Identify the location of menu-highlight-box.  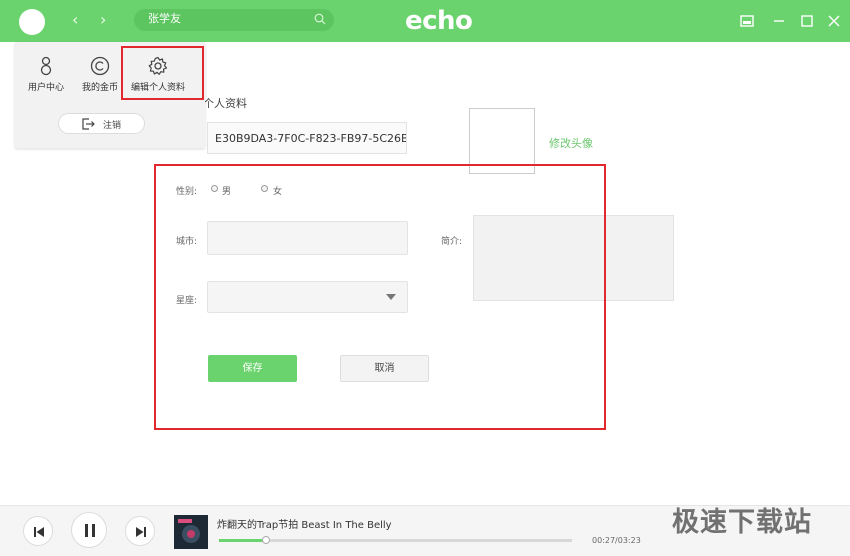
(162, 73).